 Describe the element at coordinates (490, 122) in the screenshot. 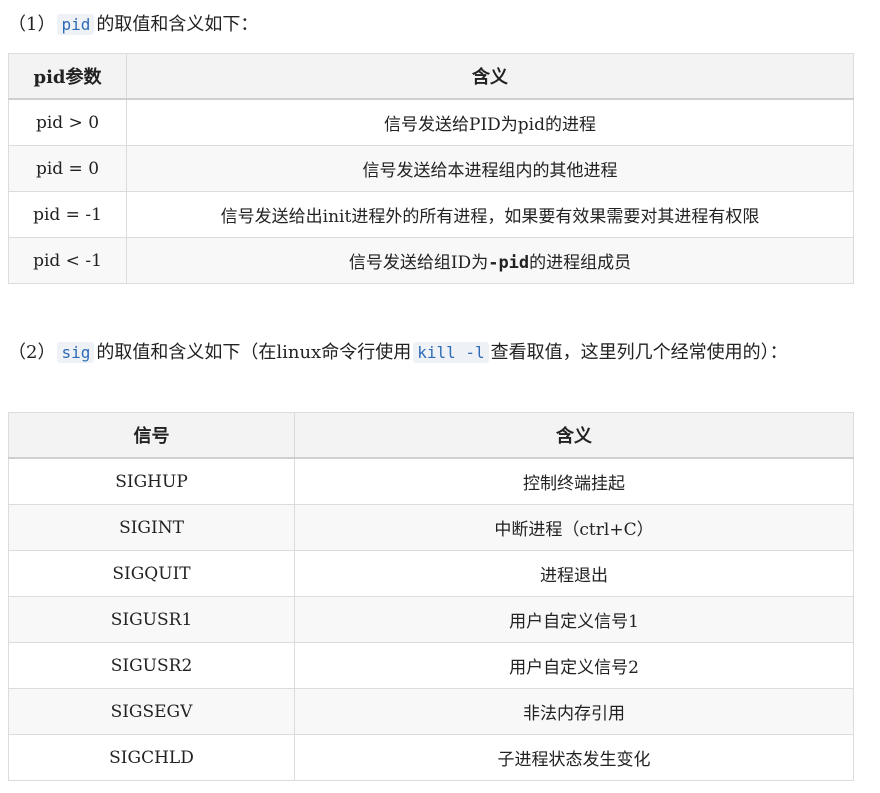

I see `pid-meaning: 信号发送给PID为pid的进程` at that location.